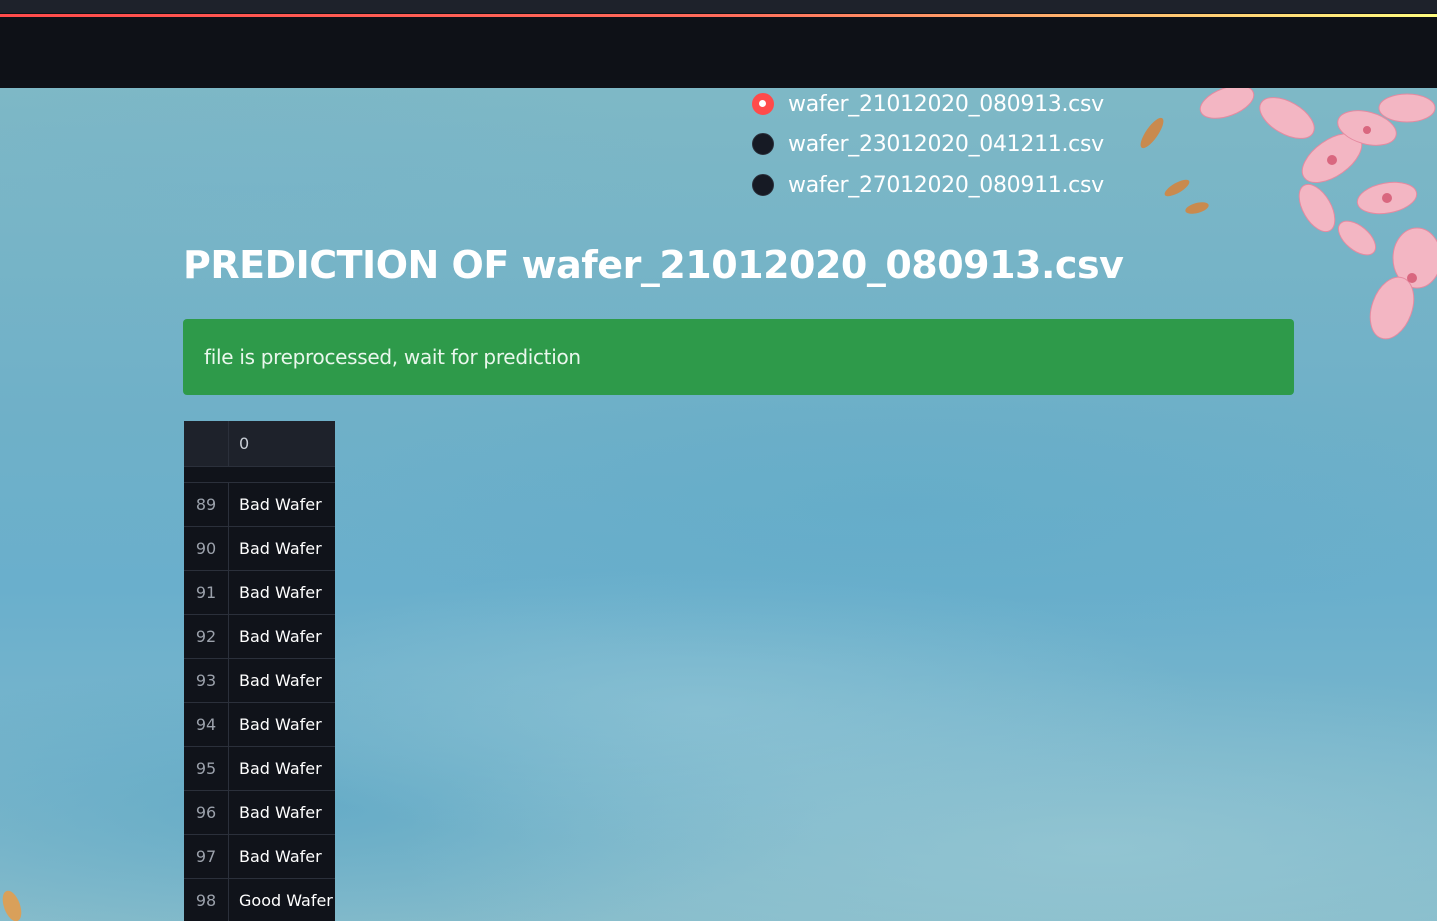 The width and height of the screenshot is (1437, 921). Describe the element at coordinates (206, 724) in the screenshot. I see `row-index: 94` at that location.